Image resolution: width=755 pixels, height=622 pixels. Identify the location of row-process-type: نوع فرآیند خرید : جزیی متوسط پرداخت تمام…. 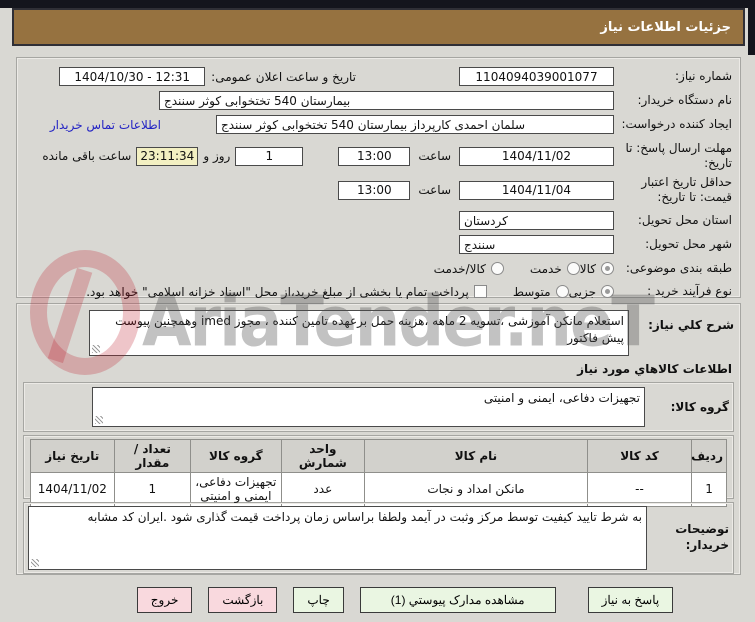
(378, 291).